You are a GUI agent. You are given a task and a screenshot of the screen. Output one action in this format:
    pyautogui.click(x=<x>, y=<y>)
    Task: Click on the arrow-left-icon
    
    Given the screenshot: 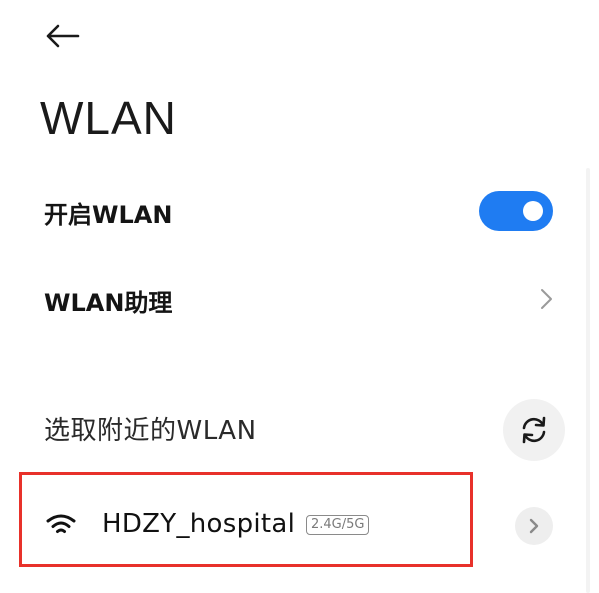 What is the action you would take?
    pyautogui.click(x=63, y=36)
    